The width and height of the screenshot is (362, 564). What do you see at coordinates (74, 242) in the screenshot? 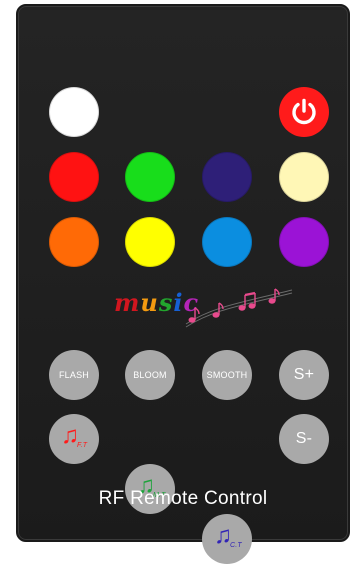
I see `color-button-orange` at bounding box center [74, 242].